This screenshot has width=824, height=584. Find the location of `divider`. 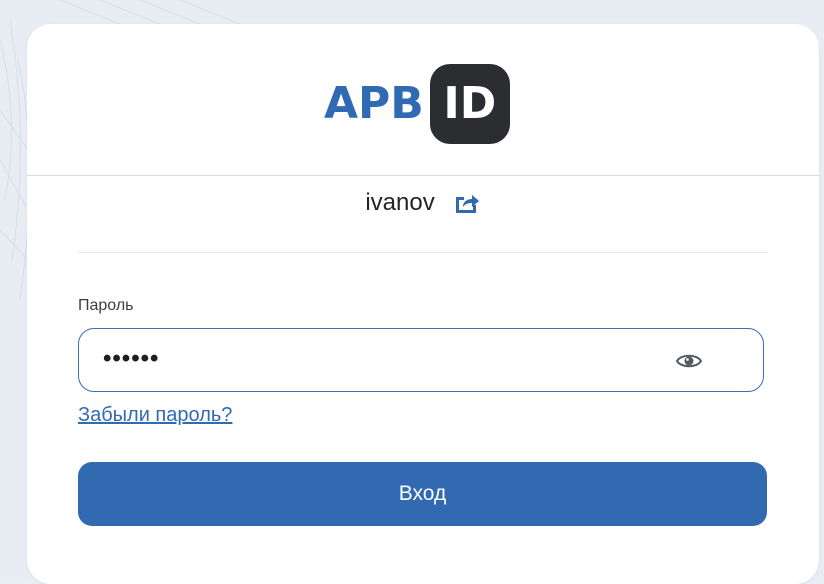

divider is located at coordinates (423, 252).